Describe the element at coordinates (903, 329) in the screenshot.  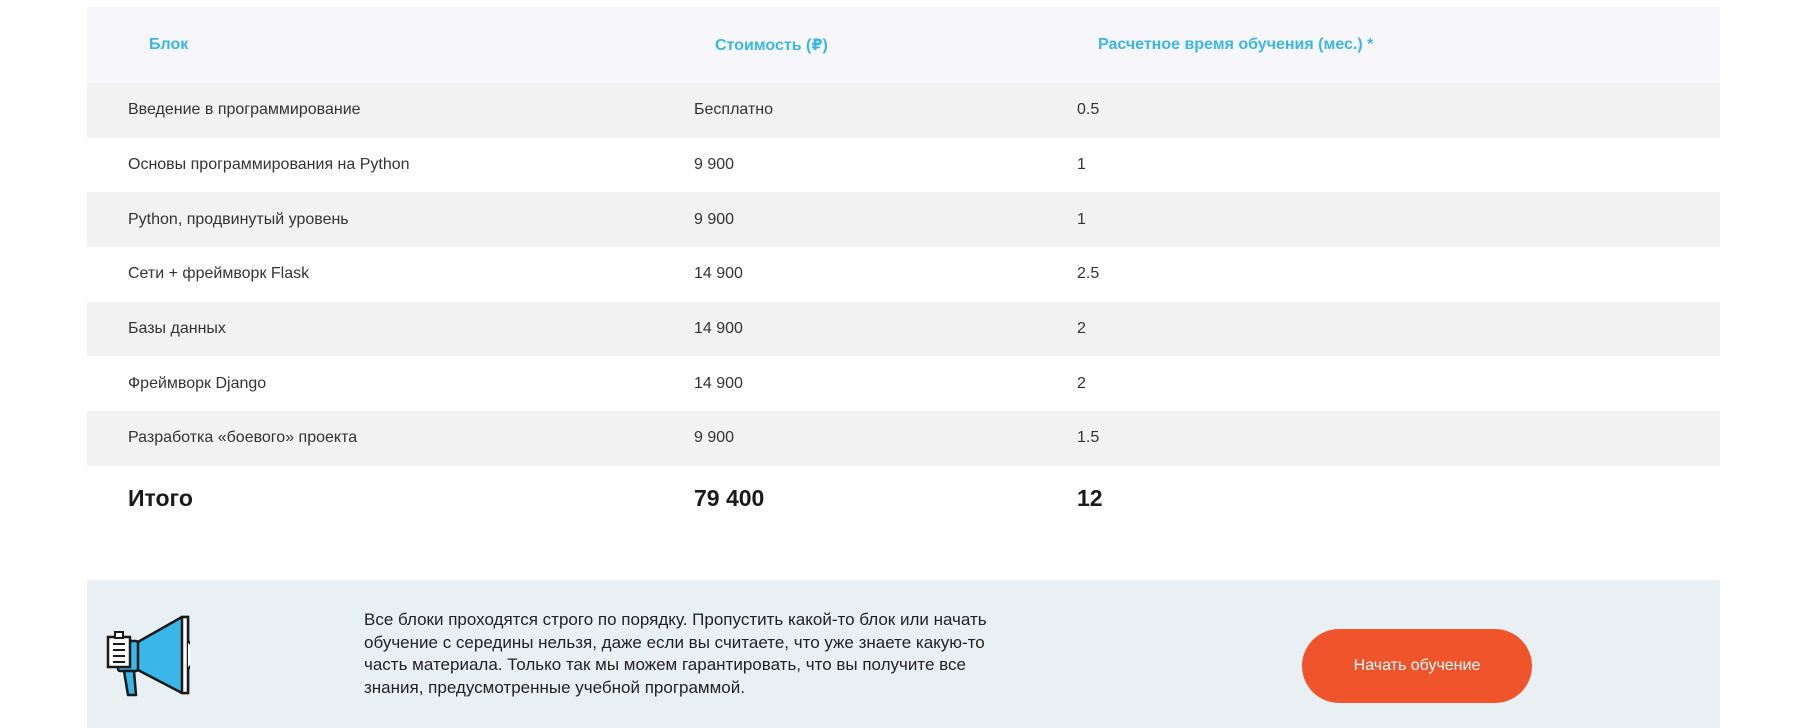
I see `table-row: Базы данных 14 900 2` at that location.